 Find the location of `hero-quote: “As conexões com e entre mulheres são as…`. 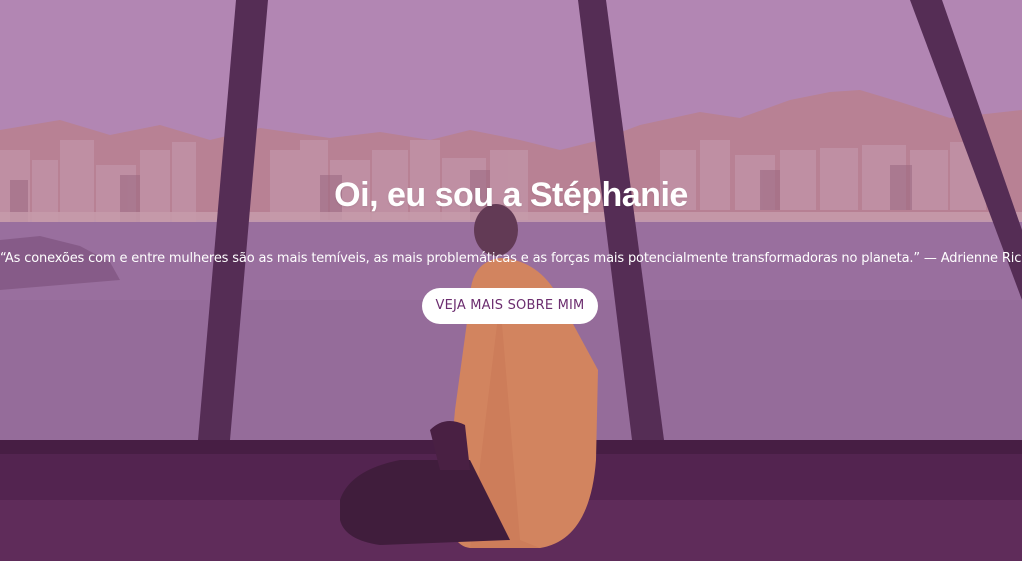

hero-quote: “As conexões com e entre mulheres são as… is located at coordinates (511, 258).